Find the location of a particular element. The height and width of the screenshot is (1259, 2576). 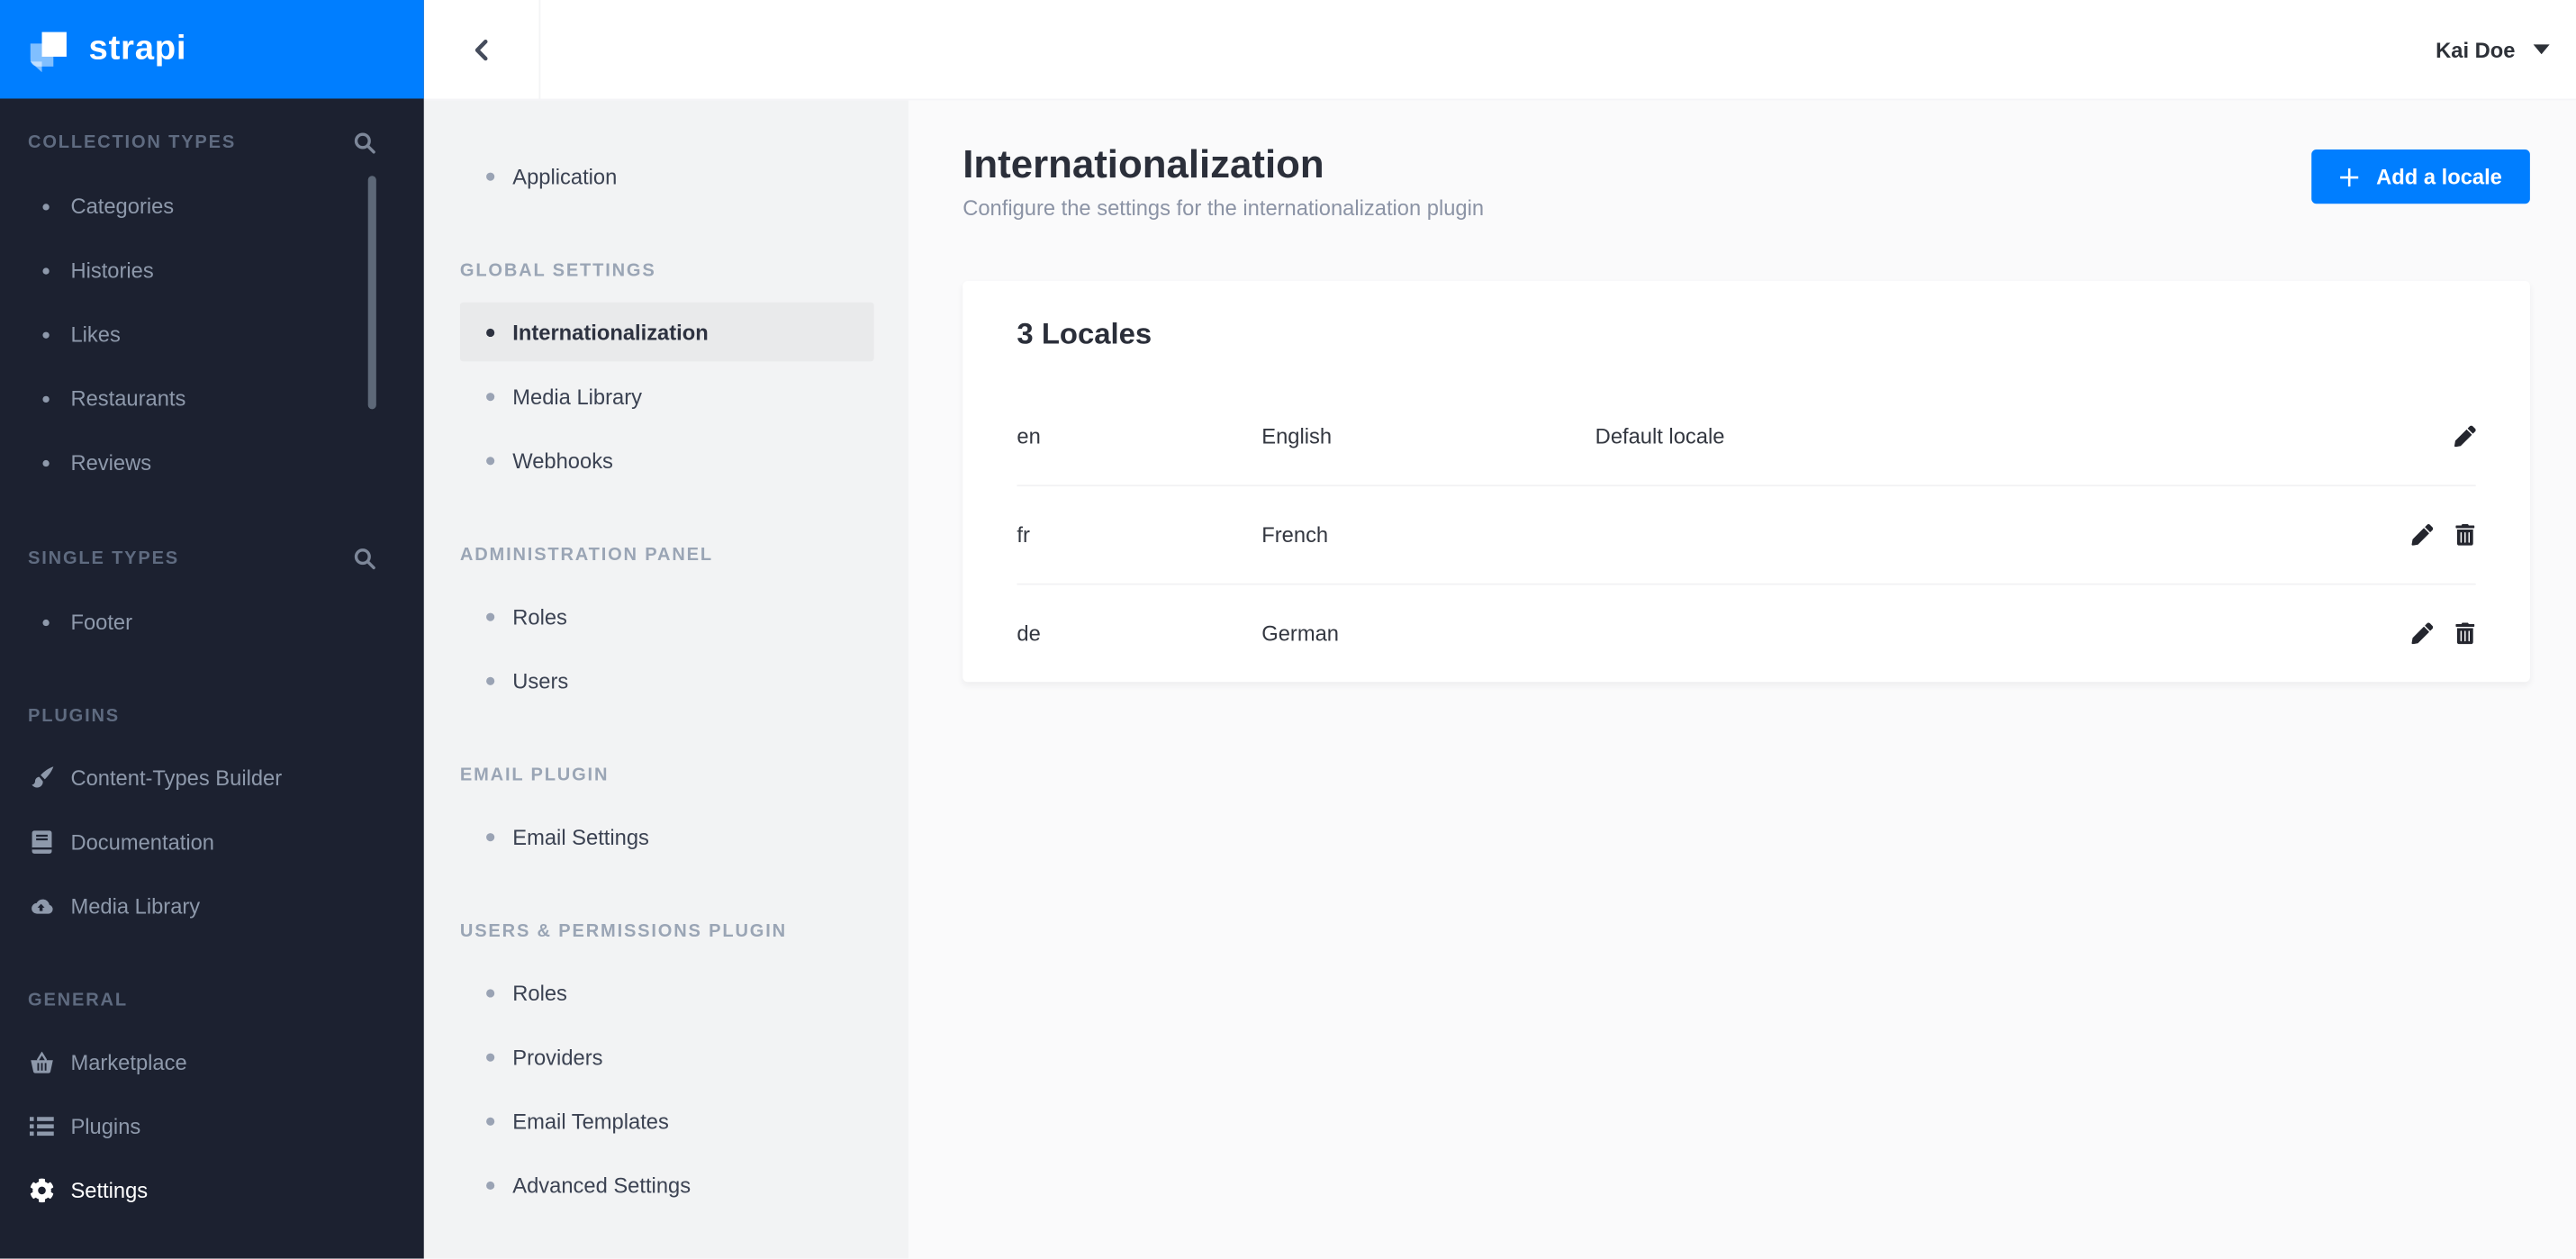

back-button is located at coordinates (482, 49).